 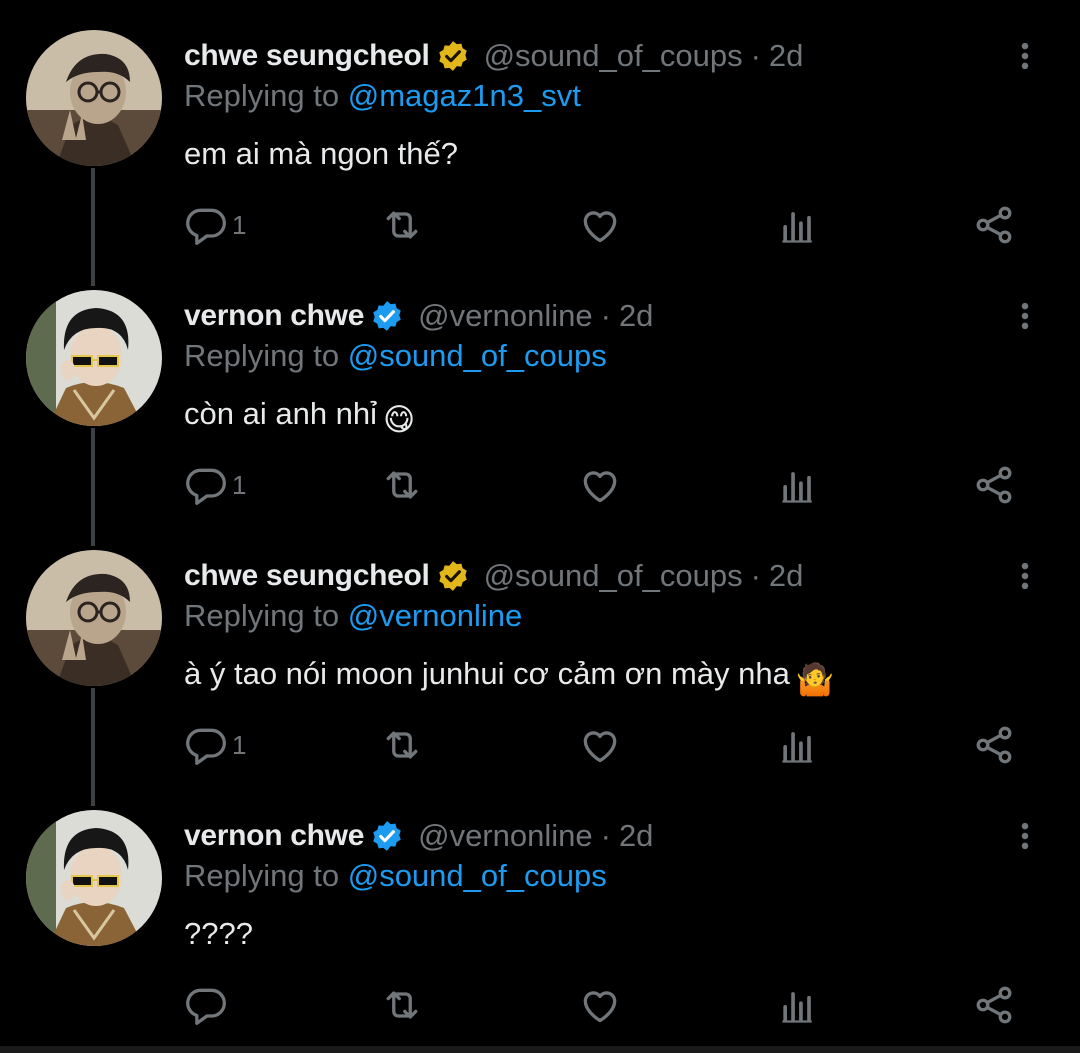 What do you see at coordinates (540, 1049) in the screenshot?
I see `bottom-divider` at bounding box center [540, 1049].